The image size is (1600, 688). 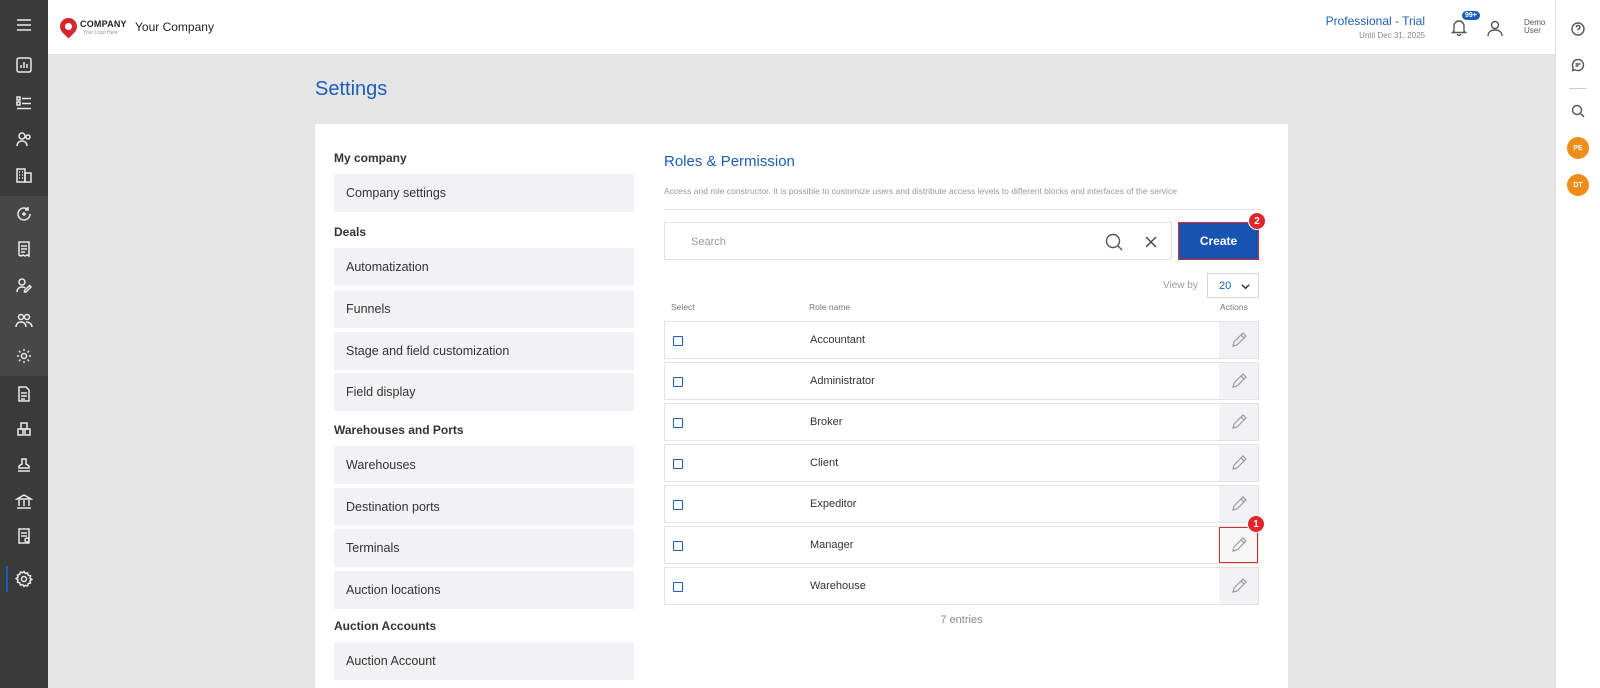 What do you see at coordinates (1375, 21) in the screenshot?
I see `plan-name: Professional - Trial` at bounding box center [1375, 21].